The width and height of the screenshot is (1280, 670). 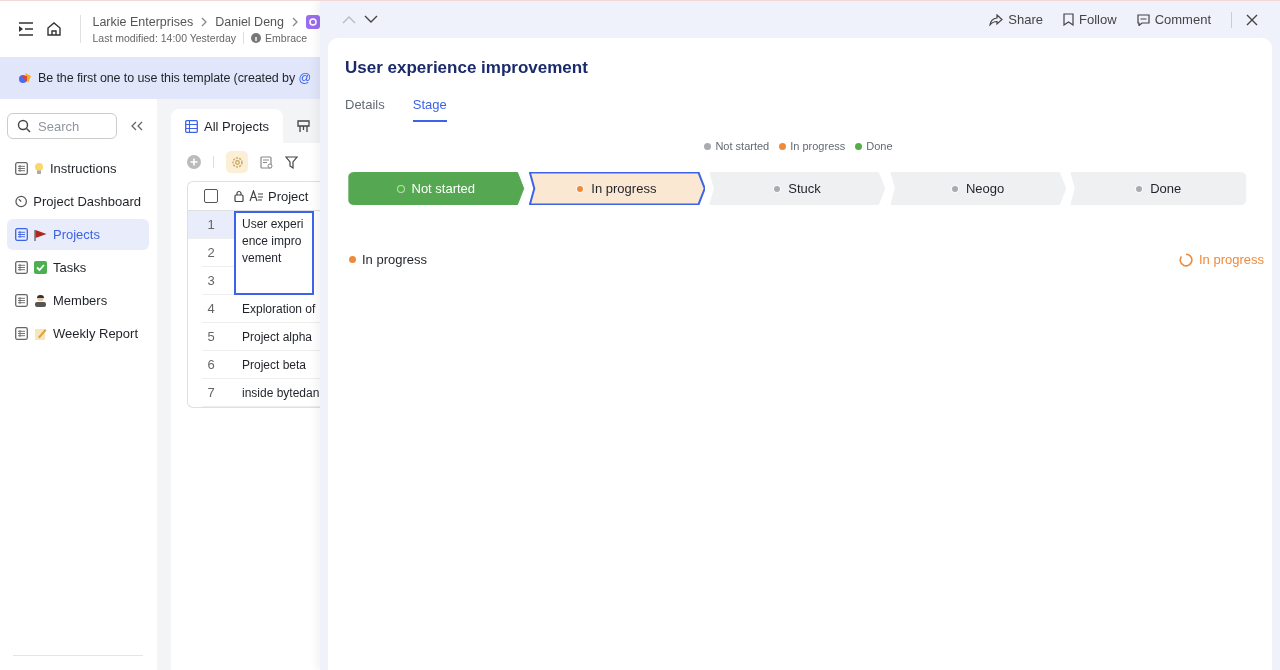 What do you see at coordinates (218, 309) in the screenshot?
I see `row-number: 4` at bounding box center [218, 309].